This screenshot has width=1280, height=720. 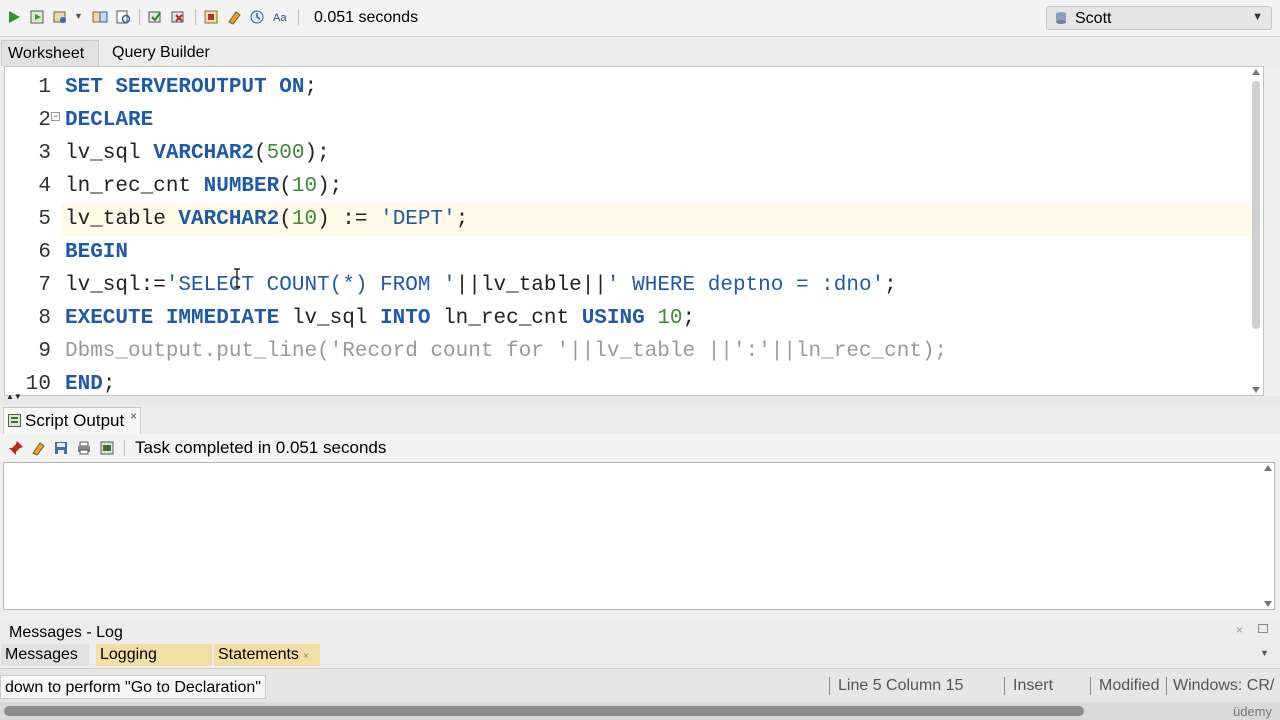 What do you see at coordinates (317, 153) in the screenshot?
I see `code-token: );` at bounding box center [317, 153].